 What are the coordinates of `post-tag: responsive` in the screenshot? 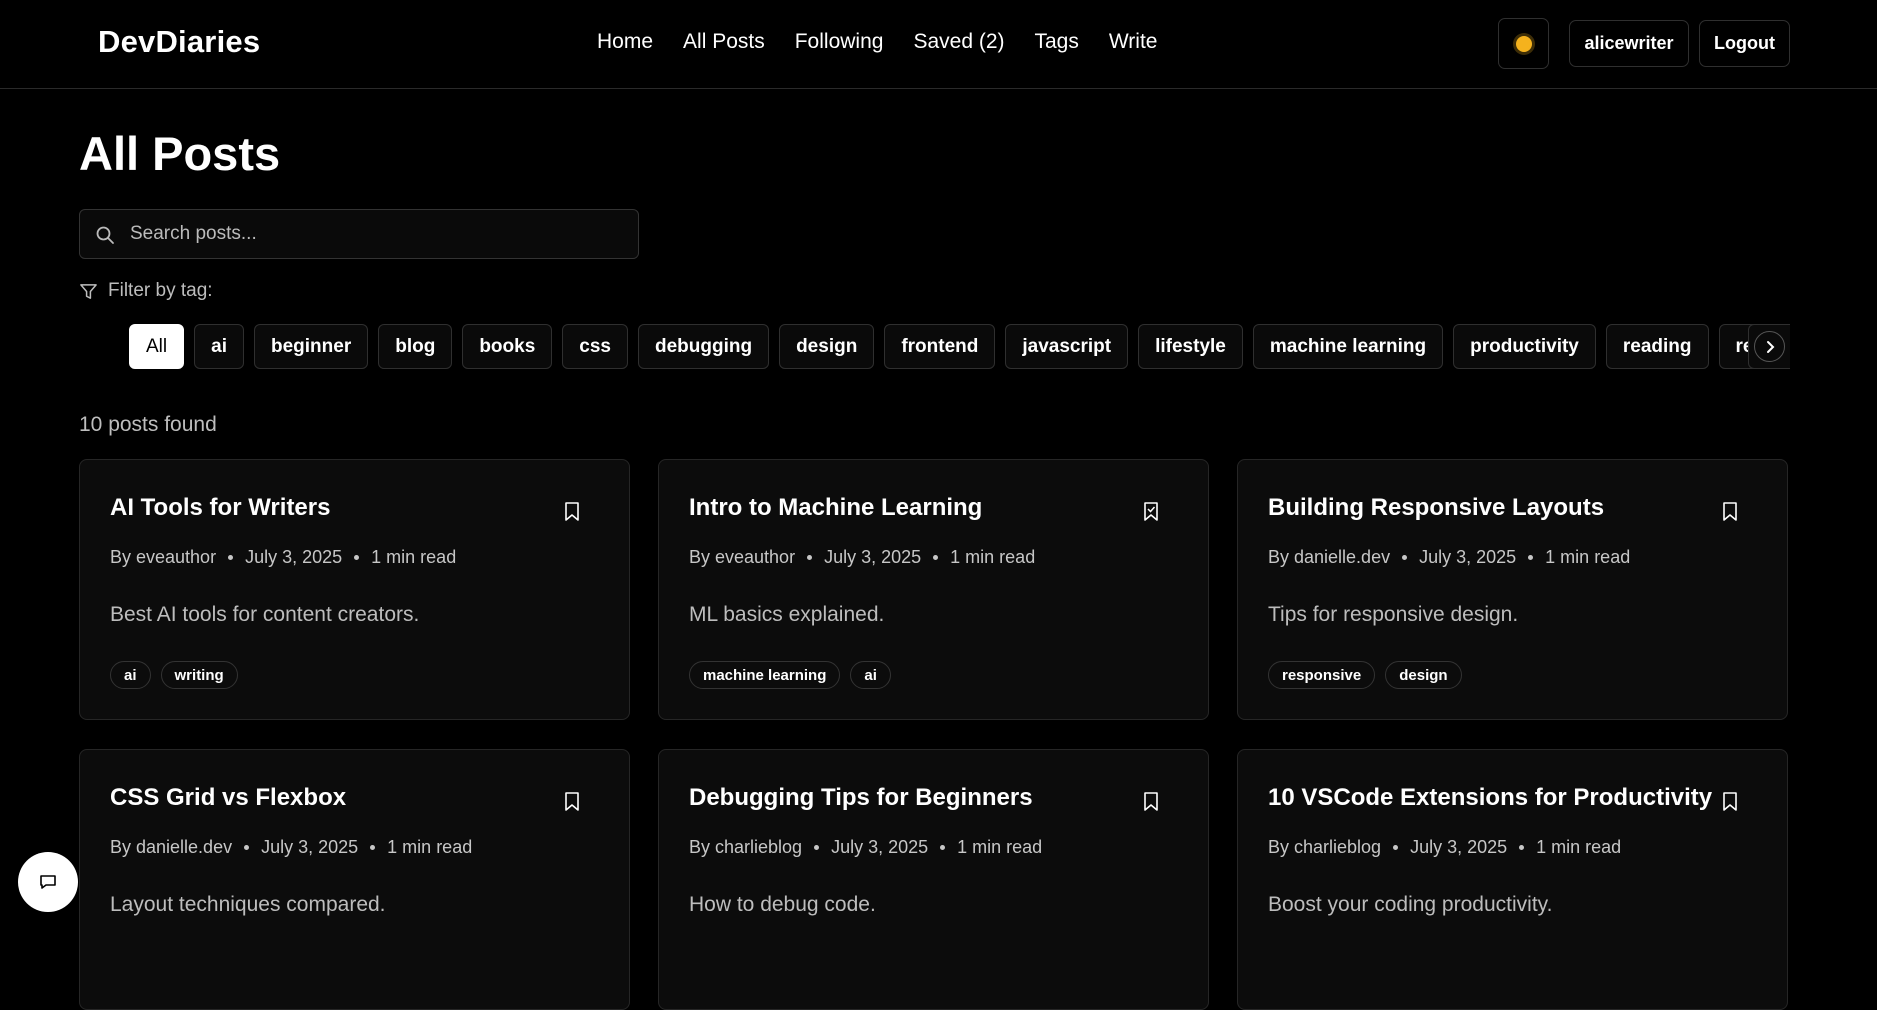 It's located at (1322, 675).